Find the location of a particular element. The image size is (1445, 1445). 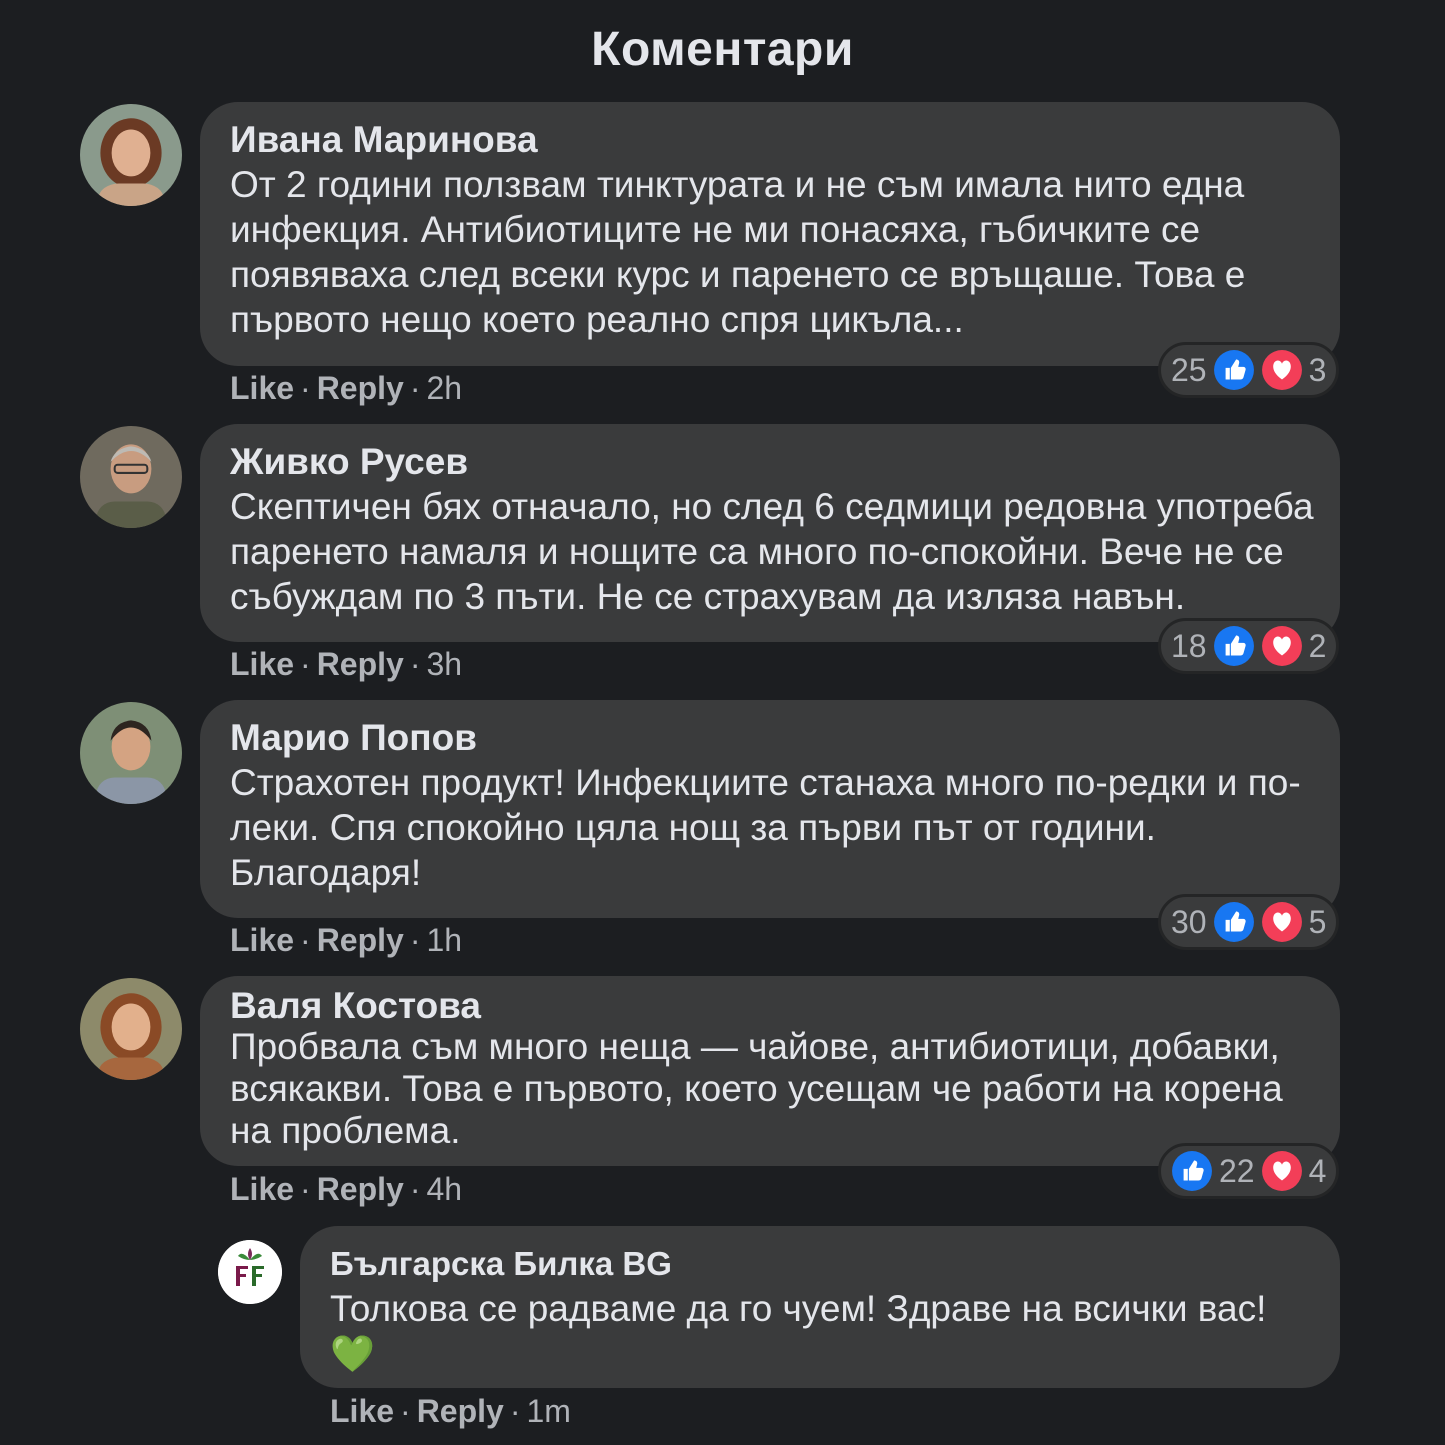

comment-actions: Like · Reply · 1h is located at coordinates (346, 940).